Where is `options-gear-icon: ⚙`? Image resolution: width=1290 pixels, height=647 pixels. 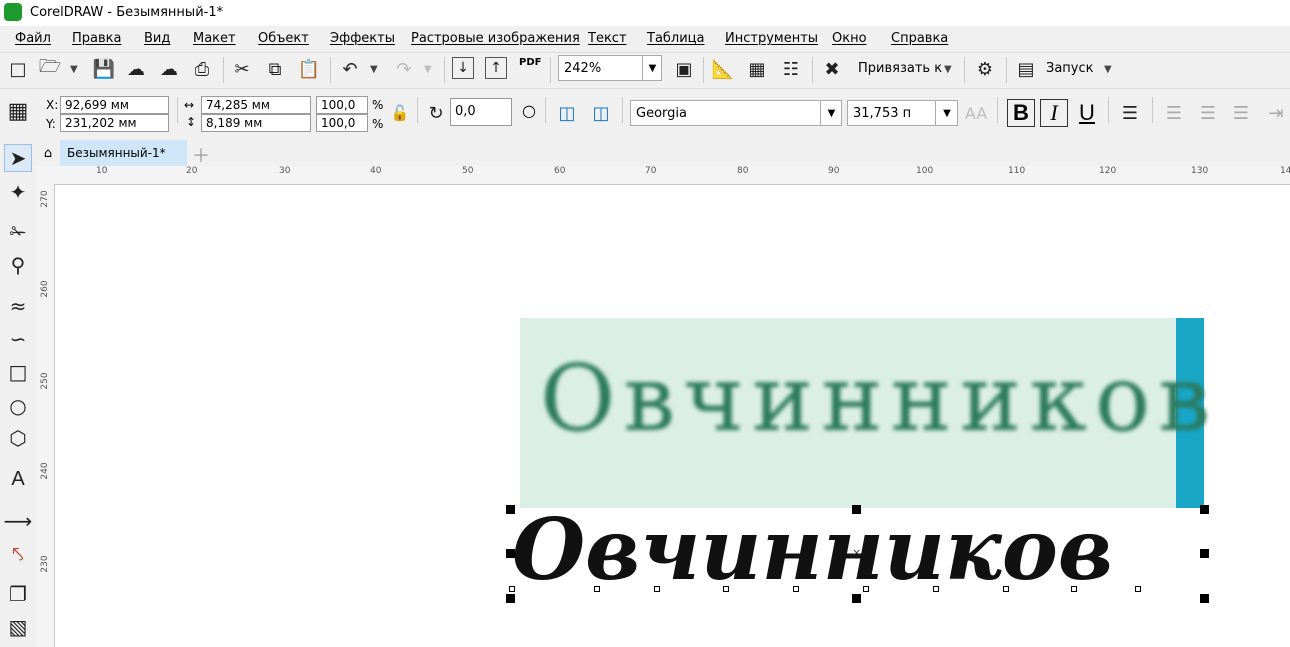
options-gear-icon: ⚙ is located at coordinates (985, 69).